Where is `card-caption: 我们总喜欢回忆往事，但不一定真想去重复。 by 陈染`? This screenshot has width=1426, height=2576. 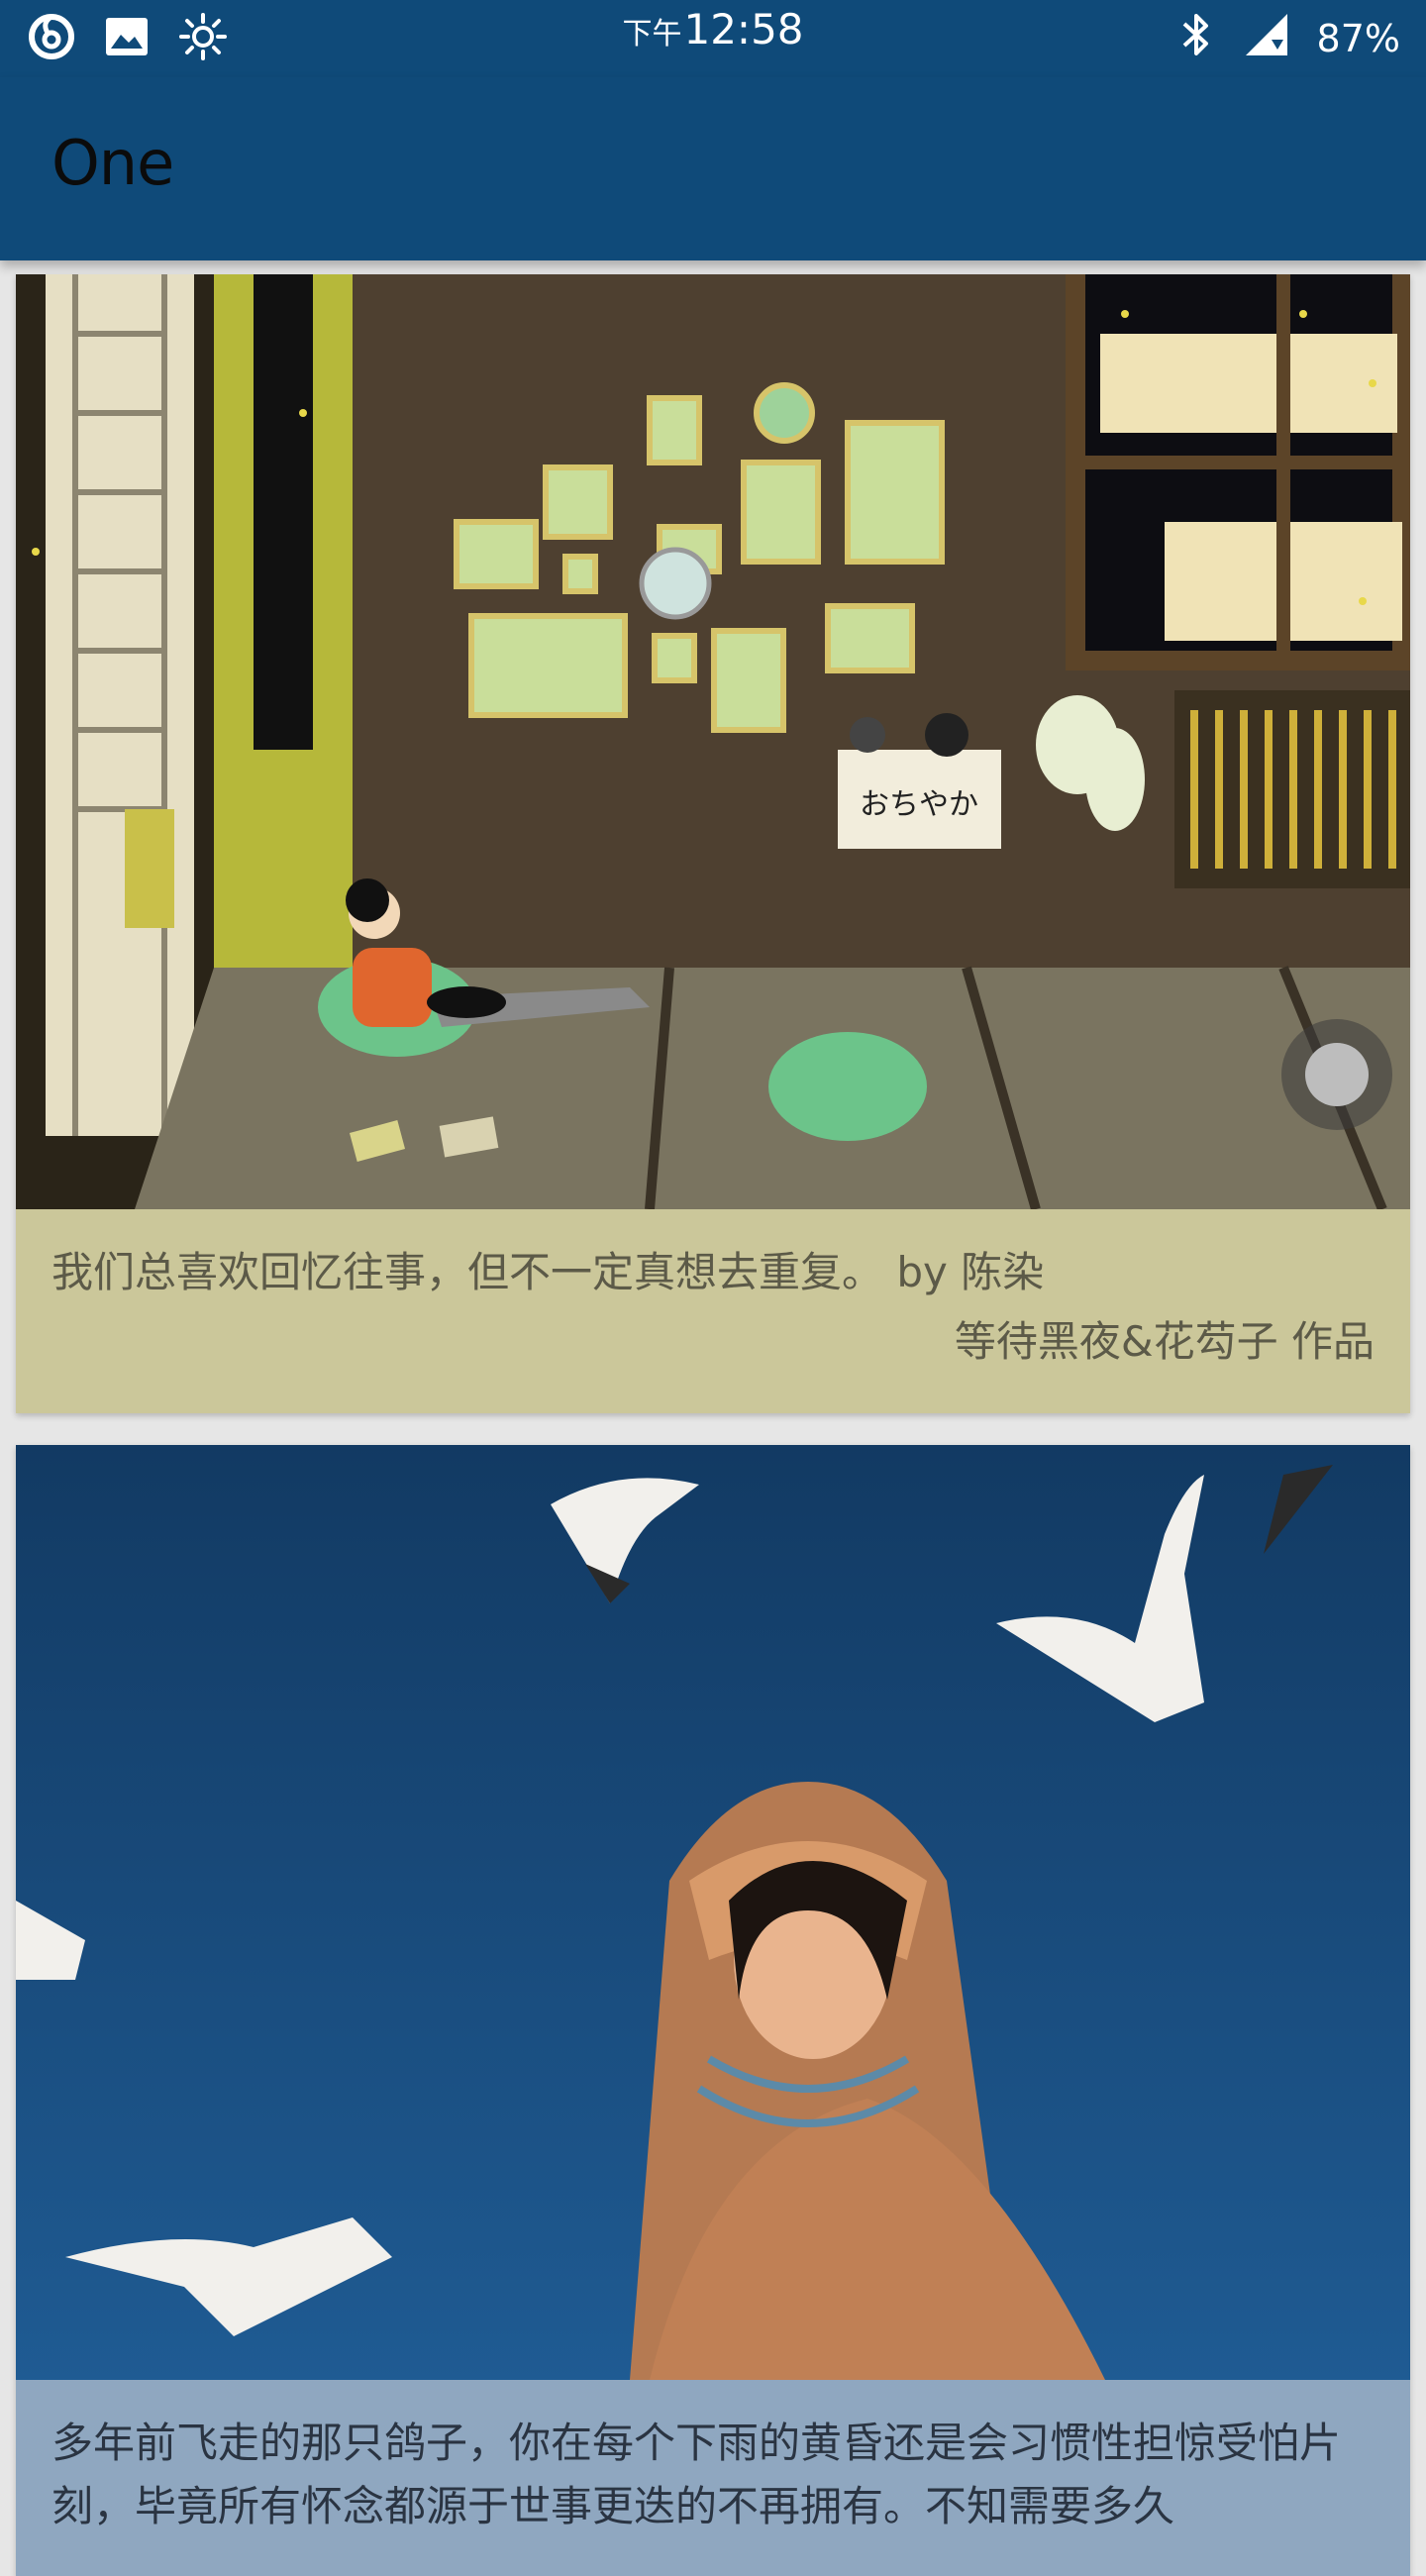 card-caption: 我们总喜欢回忆往事，但不一定真想去重复。 by 陈染 is located at coordinates (548, 1272).